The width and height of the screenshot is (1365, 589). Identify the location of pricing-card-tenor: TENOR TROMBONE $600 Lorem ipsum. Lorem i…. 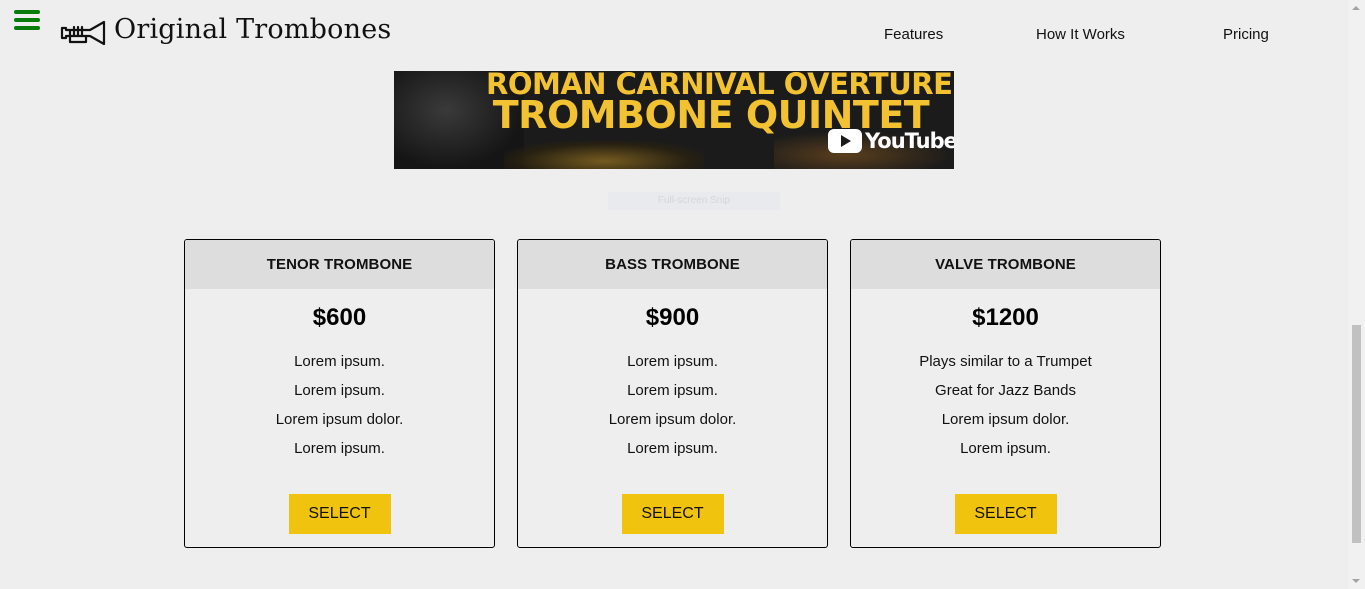
(339, 393).